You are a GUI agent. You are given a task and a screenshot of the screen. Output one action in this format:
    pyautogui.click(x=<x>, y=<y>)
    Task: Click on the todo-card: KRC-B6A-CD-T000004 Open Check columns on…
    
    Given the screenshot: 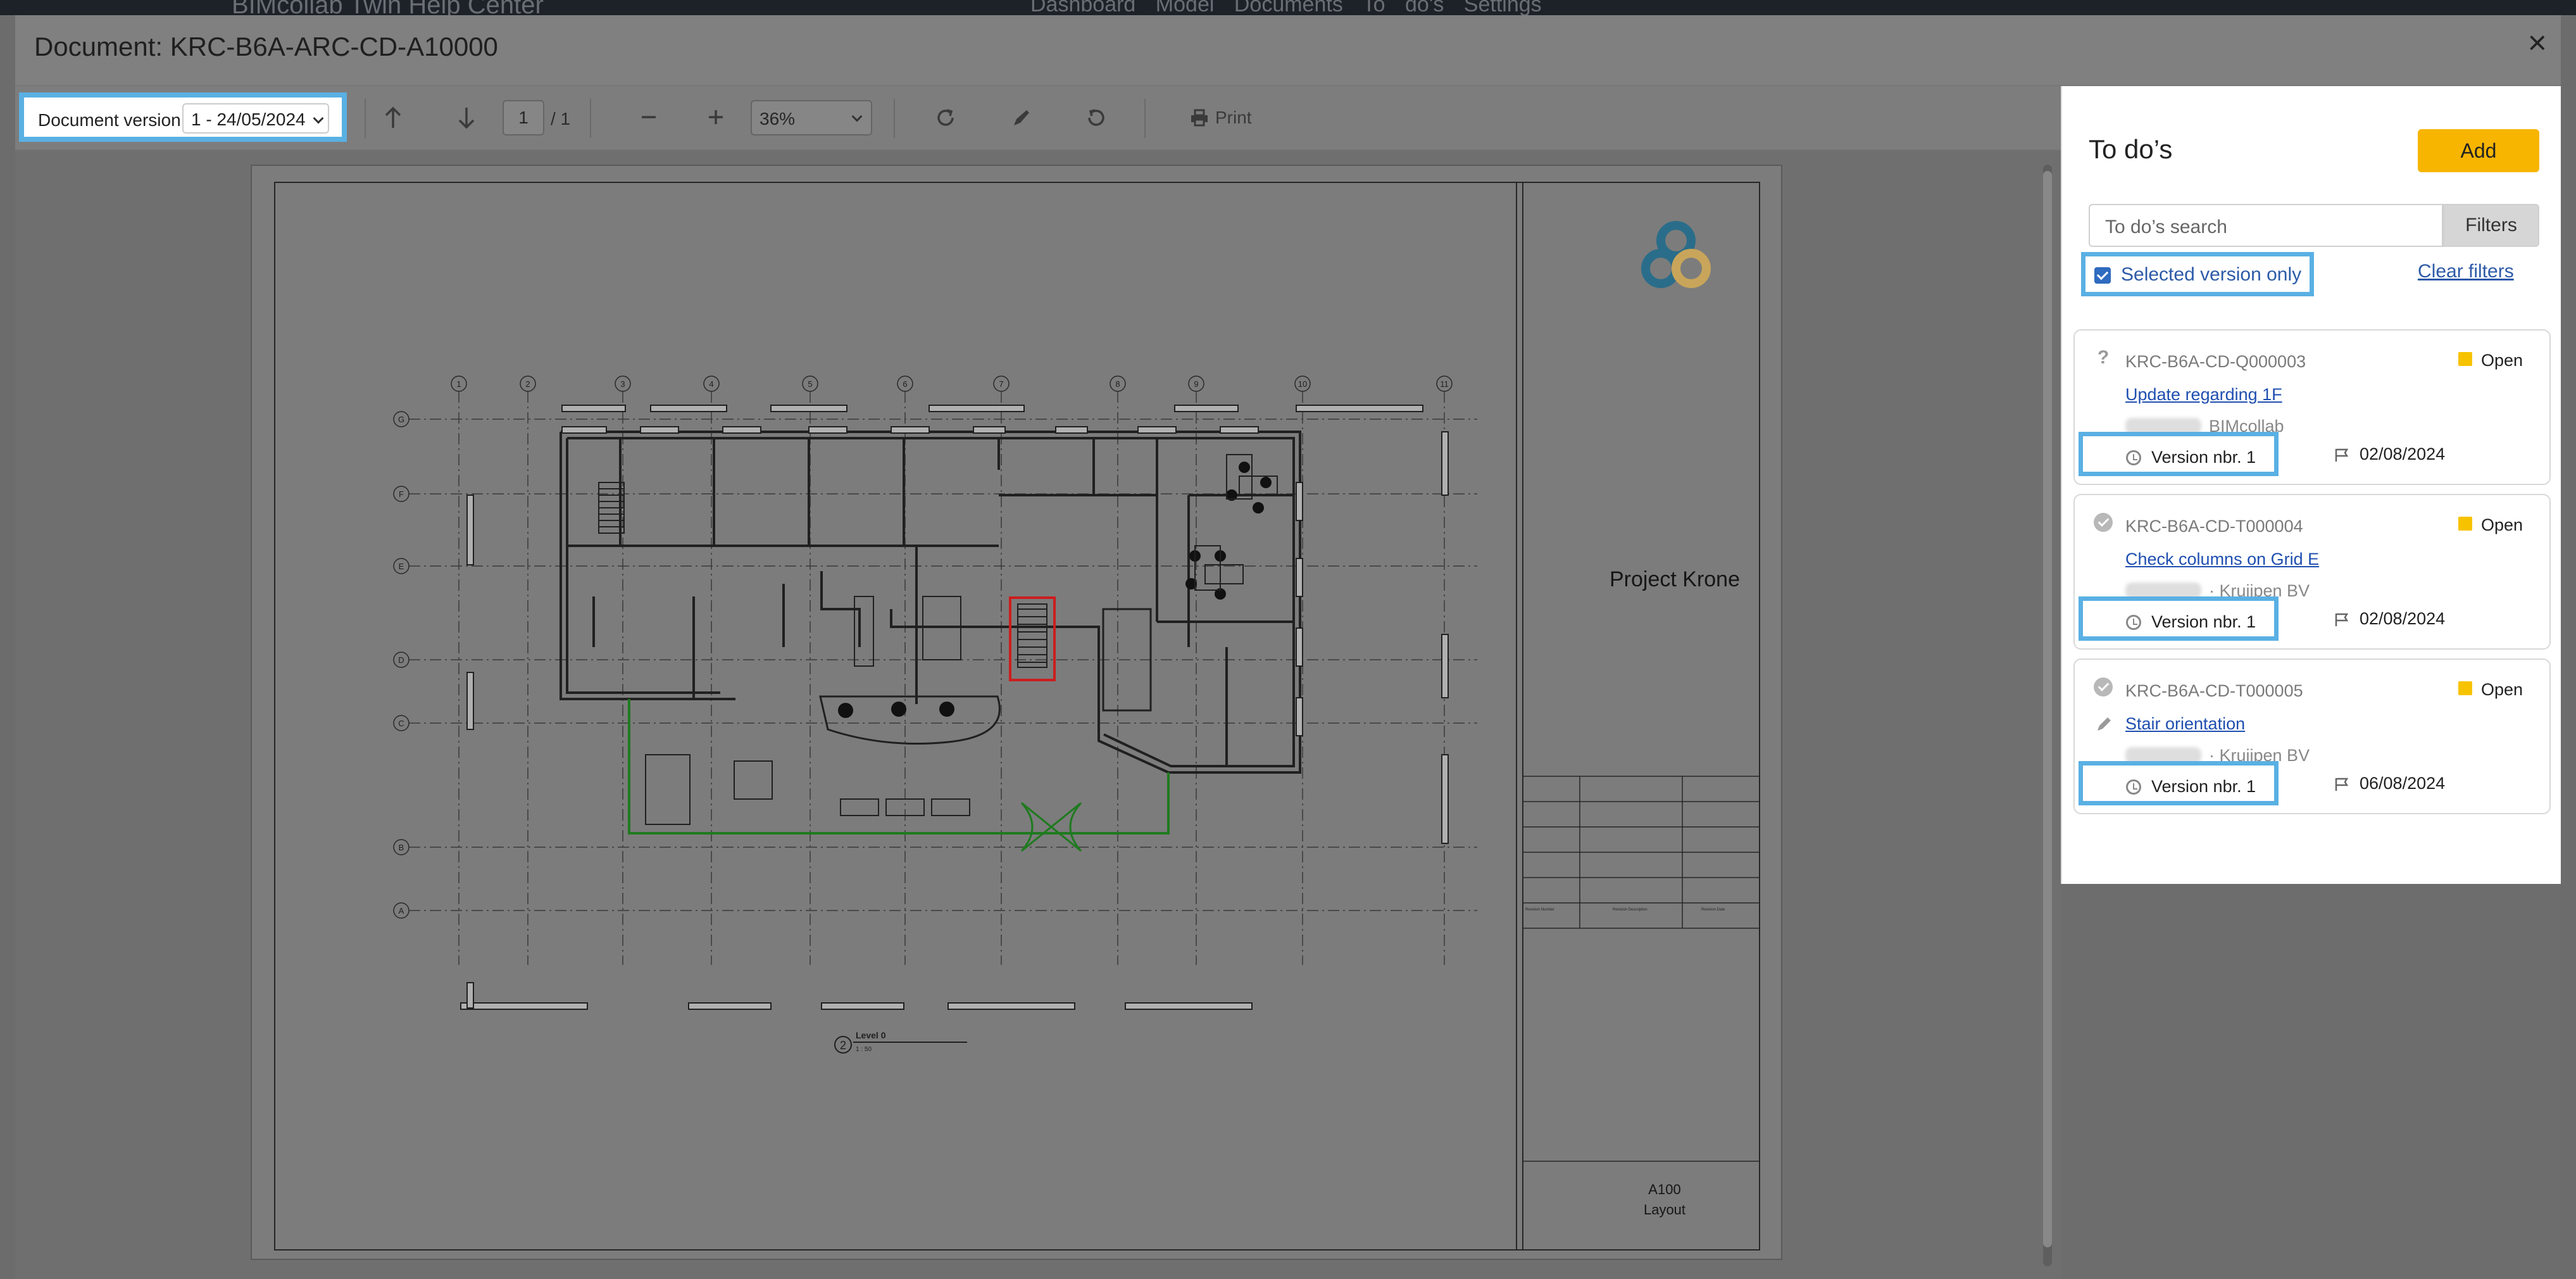 What is the action you would take?
    pyautogui.click(x=2312, y=572)
    